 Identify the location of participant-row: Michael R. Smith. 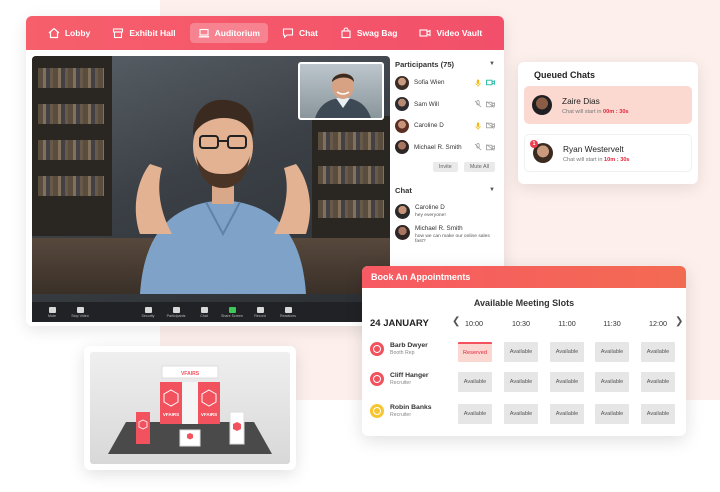
(445, 148).